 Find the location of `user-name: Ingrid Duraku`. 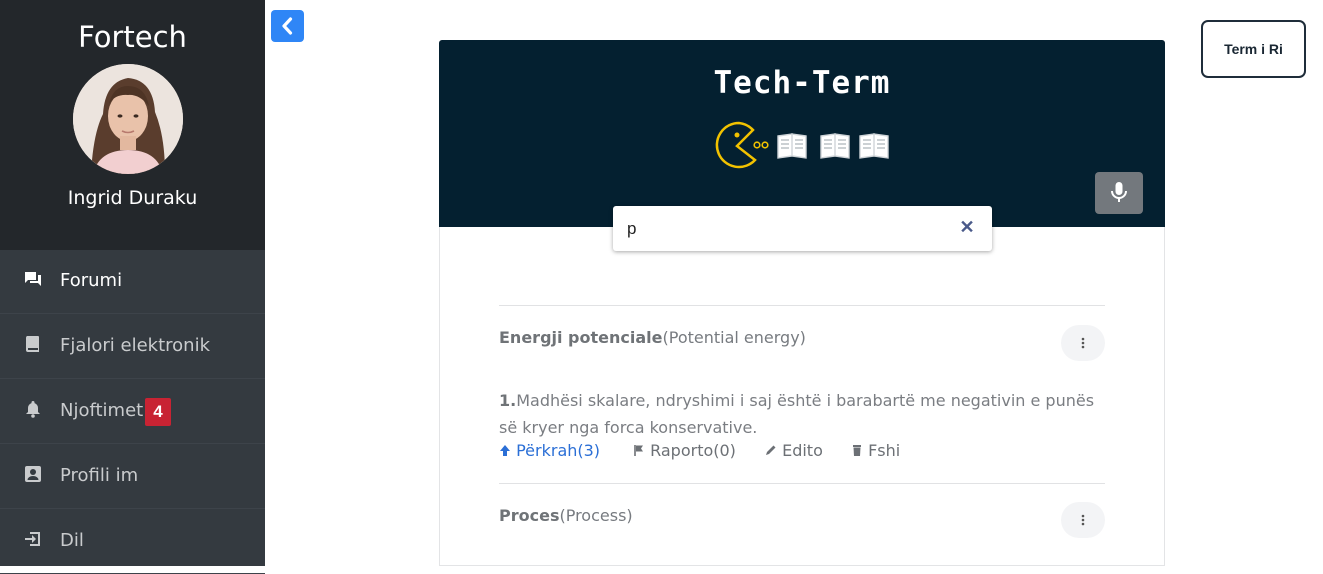

user-name: Ingrid Duraku is located at coordinates (132, 198).